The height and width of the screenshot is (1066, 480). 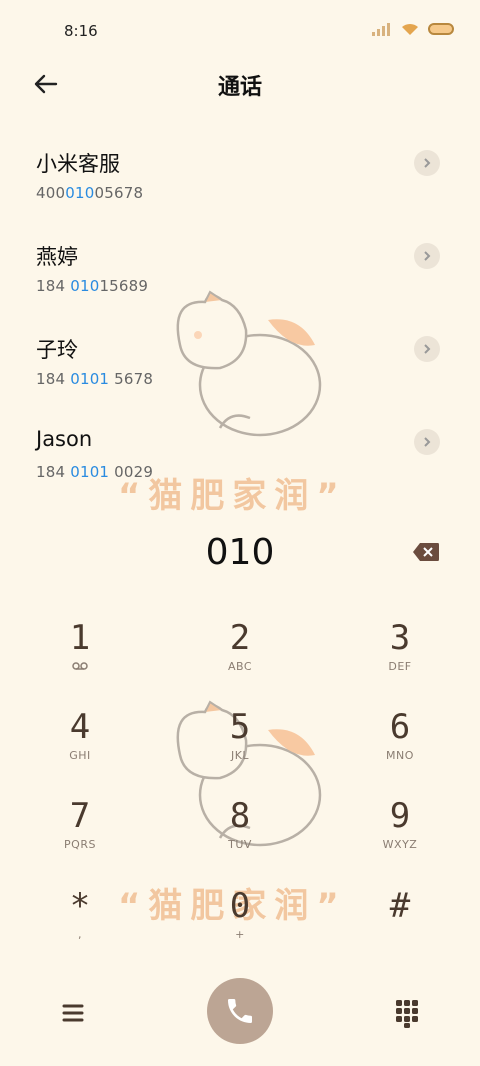 What do you see at coordinates (410, 29) in the screenshot?
I see `wifi-icon` at bounding box center [410, 29].